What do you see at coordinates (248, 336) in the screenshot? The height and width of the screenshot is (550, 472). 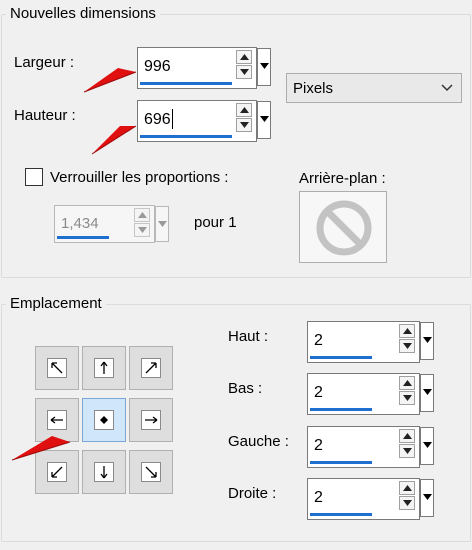 I see `haut-label: Haut :` at bounding box center [248, 336].